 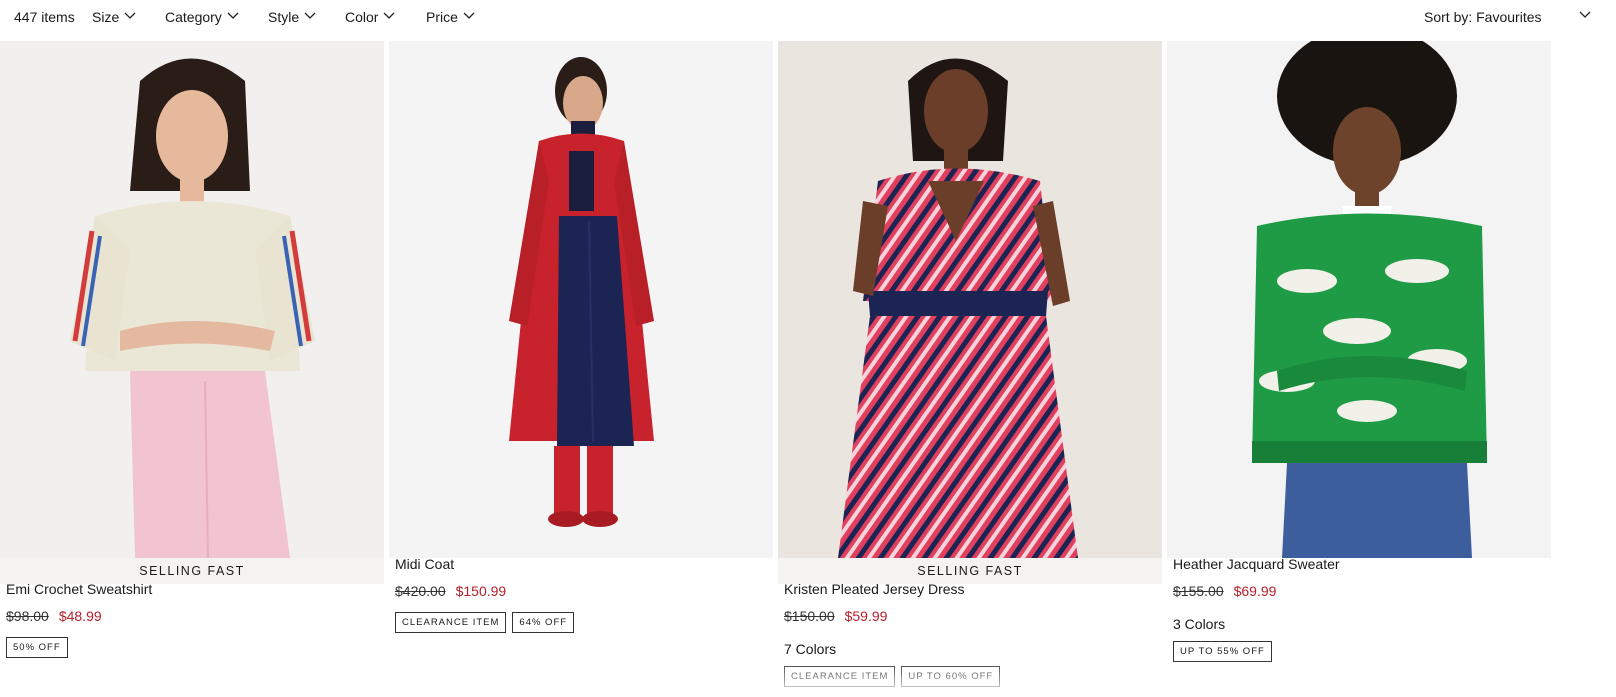 I want to click on product-name: Kristen Pleated Jersey Dress, so click(x=874, y=589).